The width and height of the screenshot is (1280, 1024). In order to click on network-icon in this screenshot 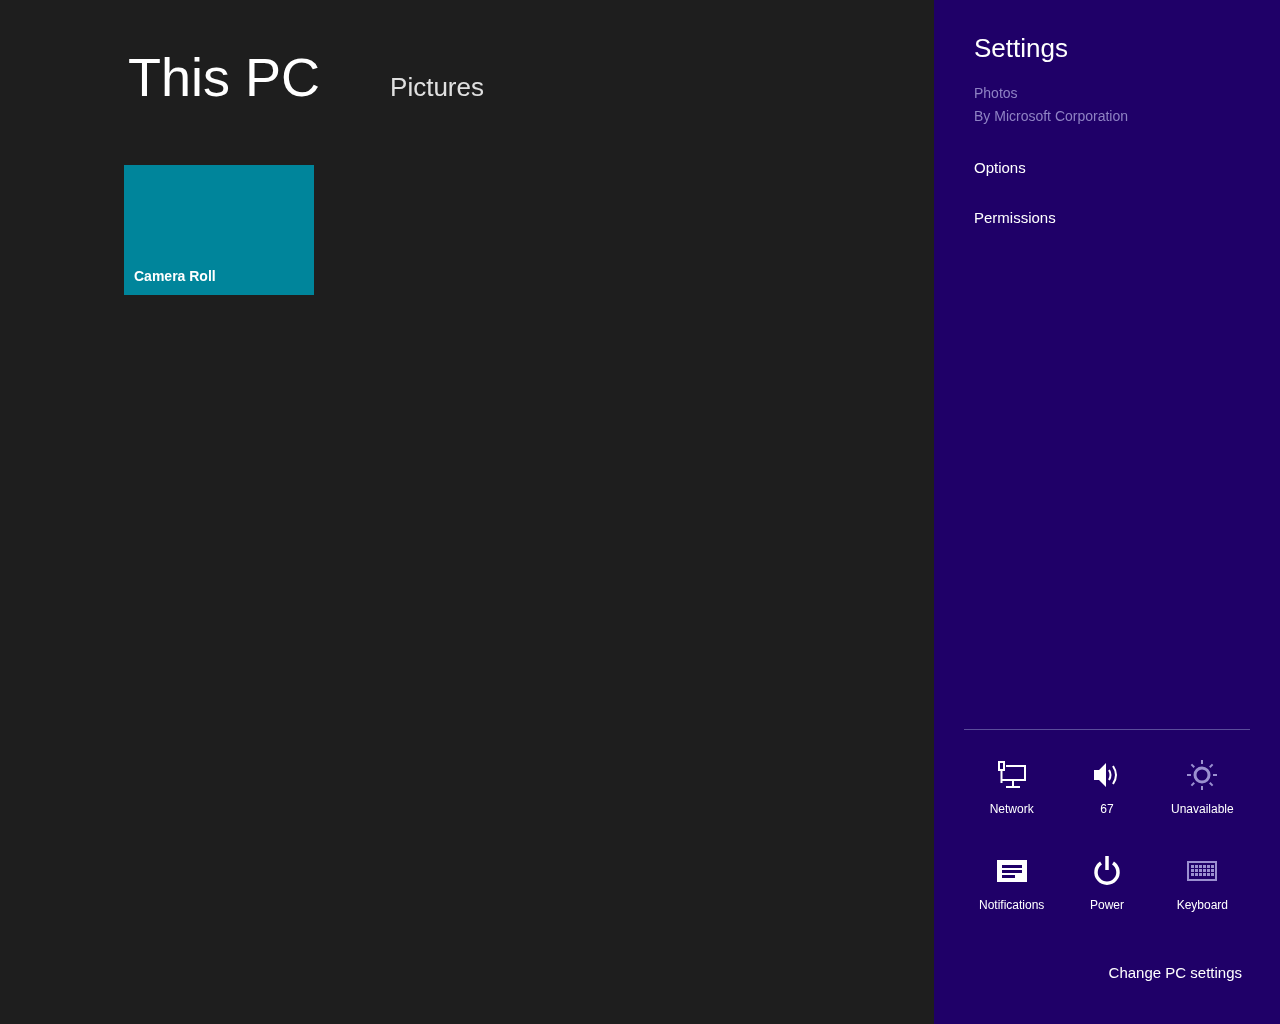, I will do `click(1011, 774)`.